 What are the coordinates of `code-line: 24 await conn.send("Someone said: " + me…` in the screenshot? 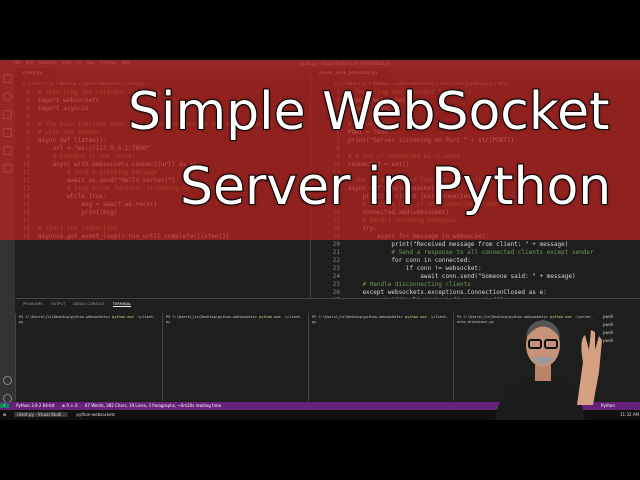 It's located at (483, 277).